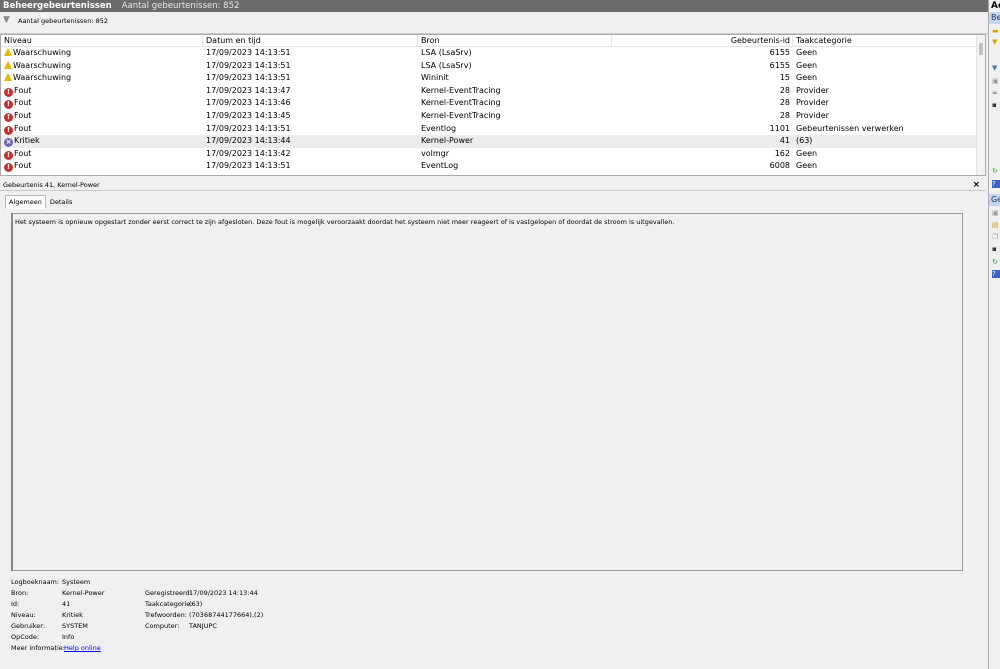 The width and height of the screenshot is (1000, 669). Describe the element at coordinates (168, 593) in the screenshot. I see `logged-label: Geregistreerd:` at that location.